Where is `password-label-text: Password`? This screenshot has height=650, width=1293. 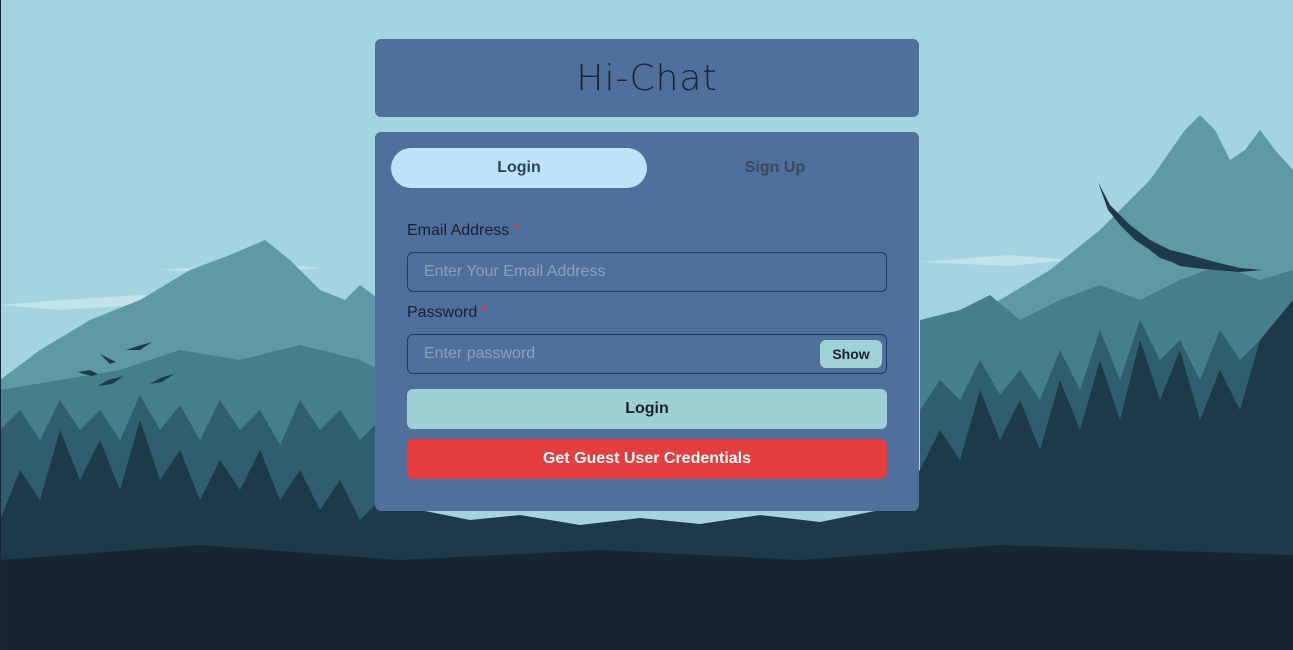 password-label-text: Password is located at coordinates (442, 312).